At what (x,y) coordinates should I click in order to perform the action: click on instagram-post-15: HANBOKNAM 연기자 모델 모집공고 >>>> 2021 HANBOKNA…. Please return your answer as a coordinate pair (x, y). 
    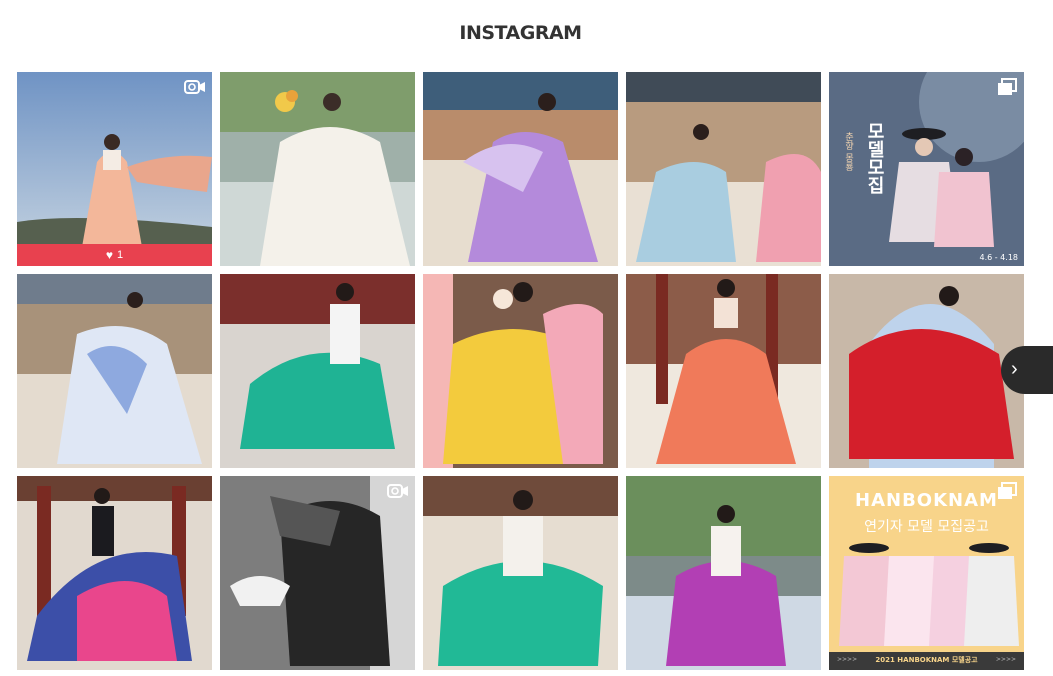
    Looking at the image, I should click on (926, 573).